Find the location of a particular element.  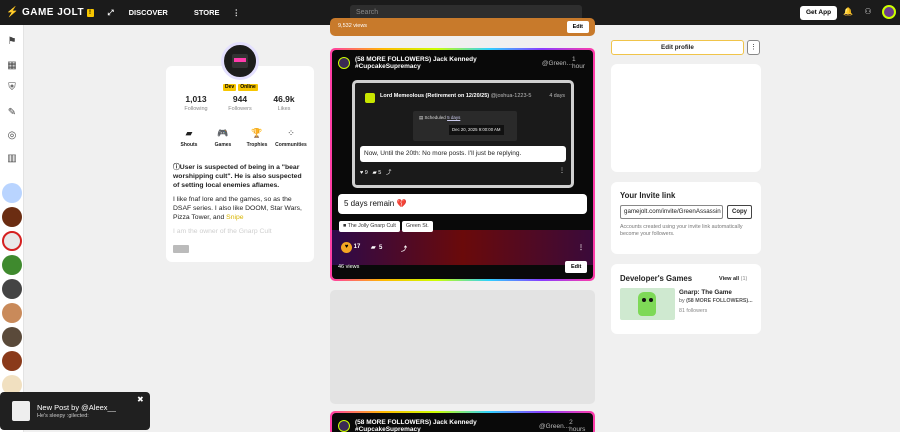

invite-link-field: gamejolt.com/invite/GreenAssassin is located at coordinates (671, 212).